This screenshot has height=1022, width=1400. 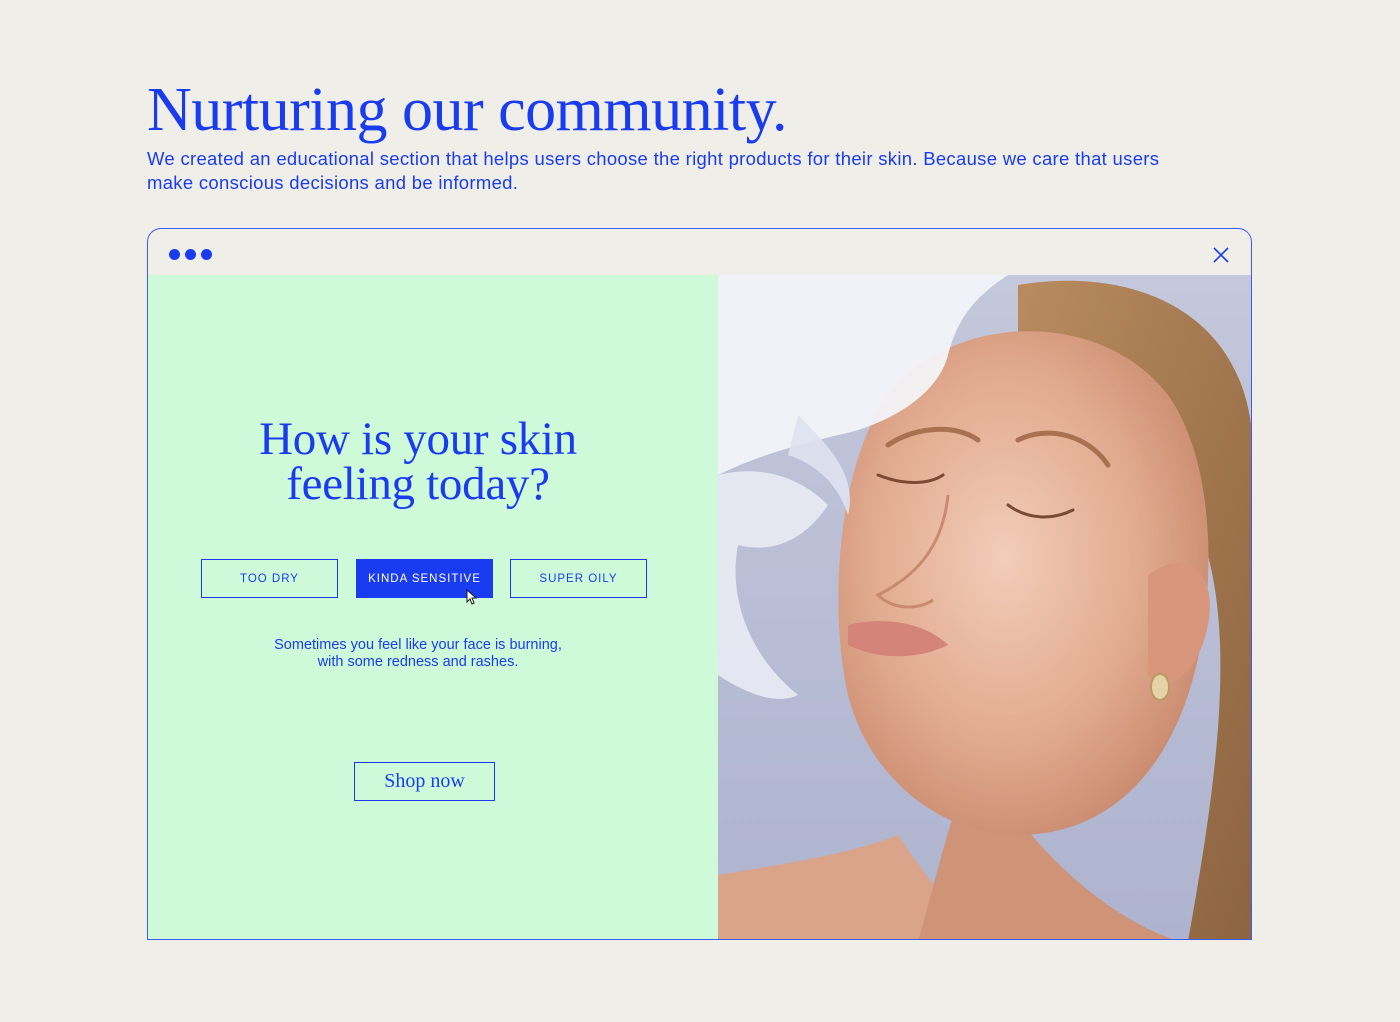 What do you see at coordinates (1221, 255) in the screenshot?
I see `close-icon` at bounding box center [1221, 255].